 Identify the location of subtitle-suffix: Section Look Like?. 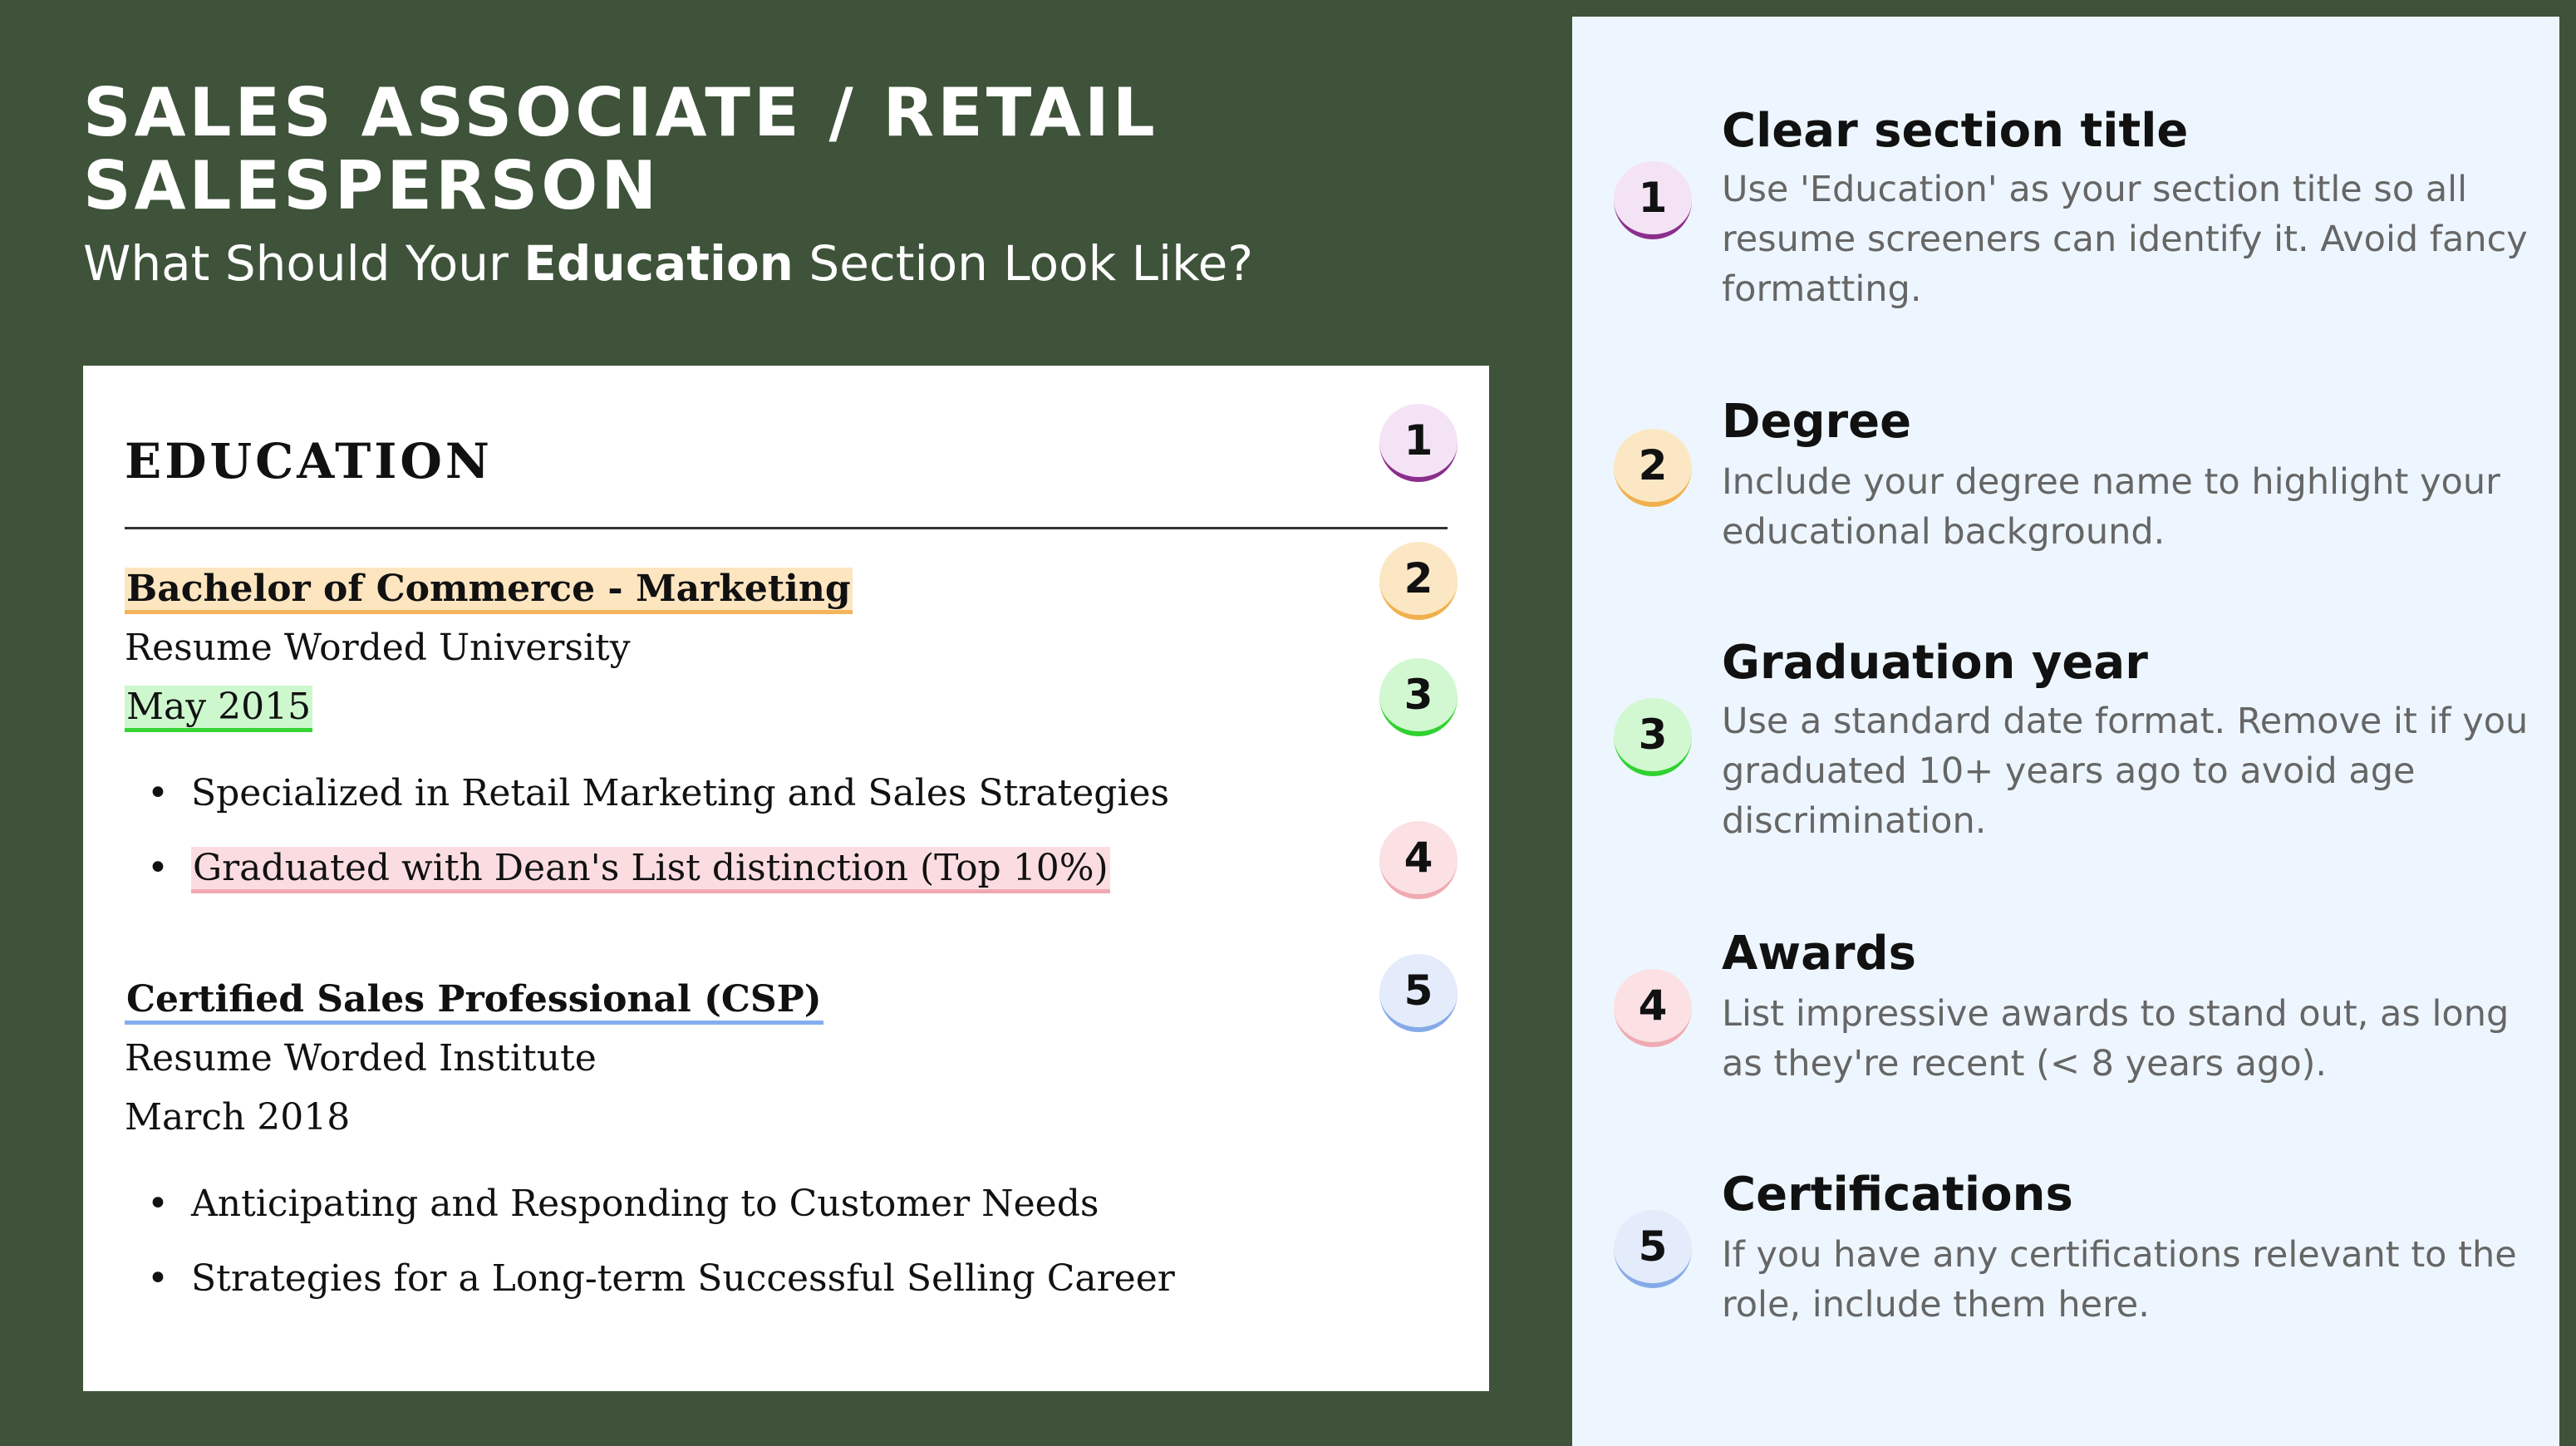
(1023, 263).